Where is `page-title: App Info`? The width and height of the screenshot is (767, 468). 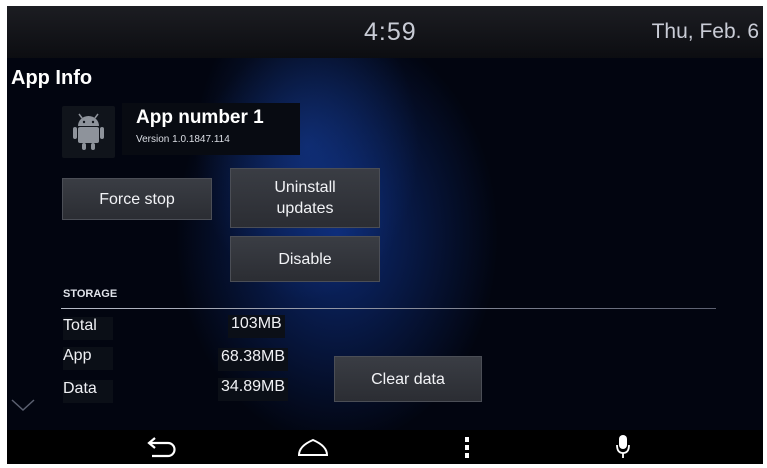
page-title: App Info is located at coordinates (52, 78).